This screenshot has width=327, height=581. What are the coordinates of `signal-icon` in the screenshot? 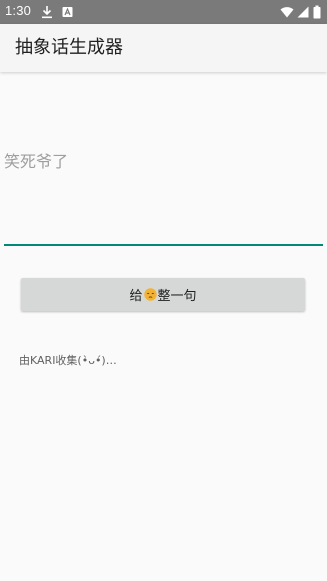 It's located at (303, 12).